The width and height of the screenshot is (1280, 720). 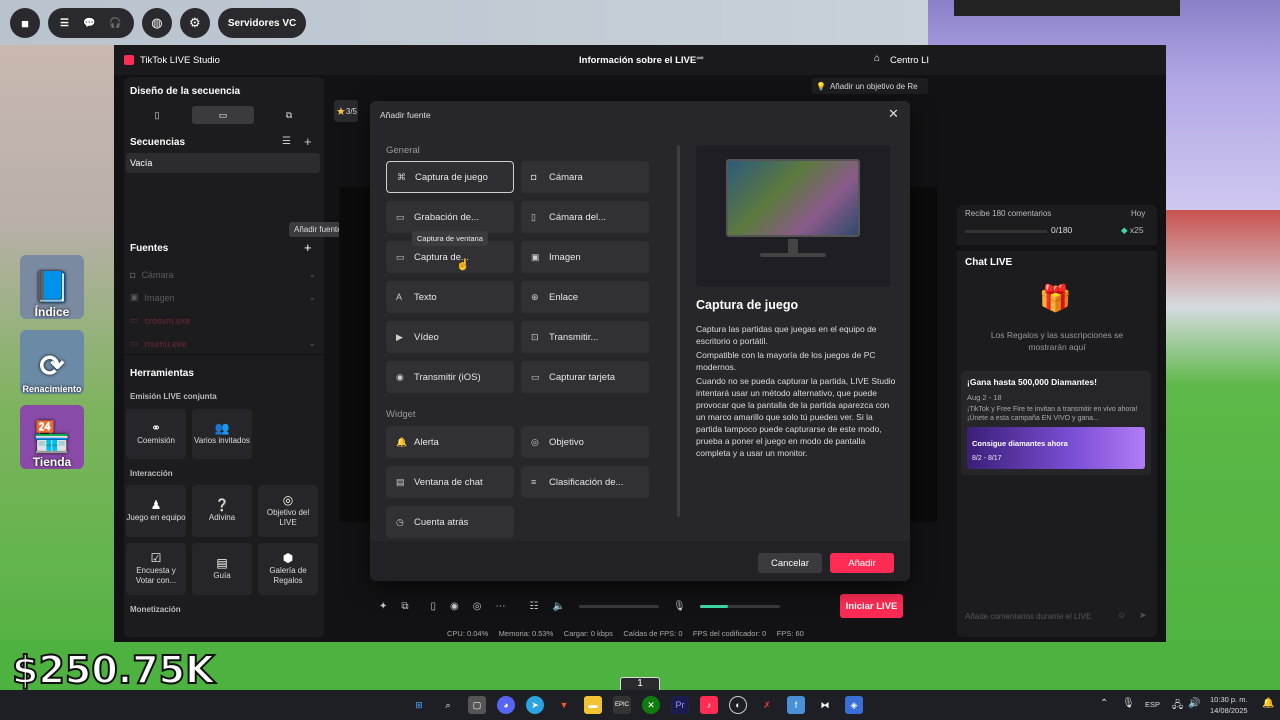 What do you see at coordinates (156, 434) in the screenshot?
I see `coemission-tool: ⚭ Coemisión` at bounding box center [156, 434].